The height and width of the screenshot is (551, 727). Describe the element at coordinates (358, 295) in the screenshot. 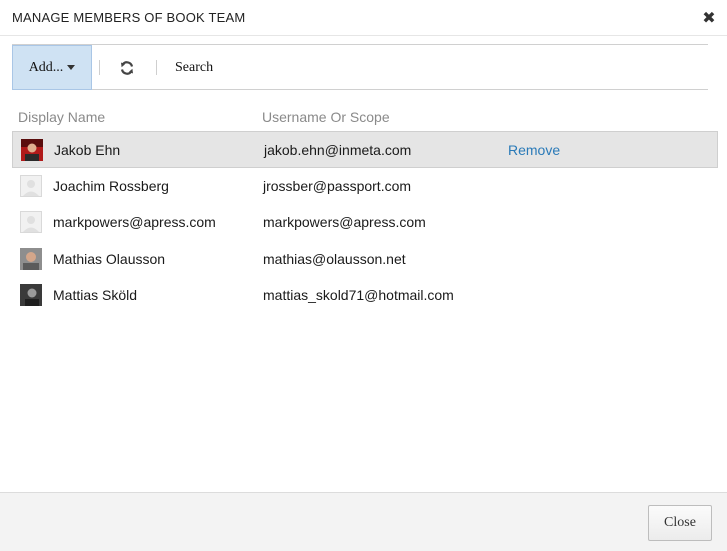

I see `member-username: mattias_skold71@hotmail.com` at that location.